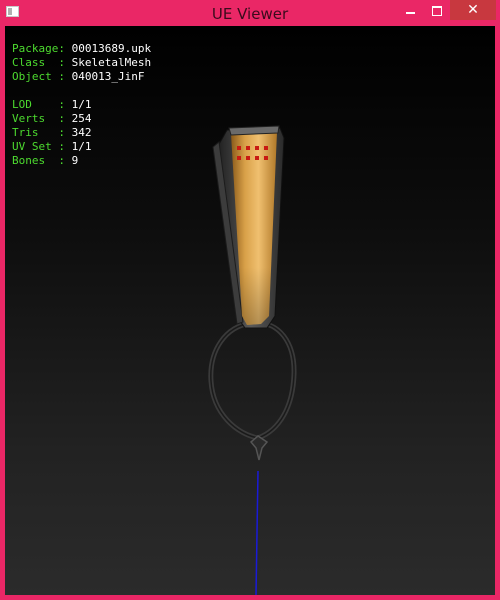 The width and height of the screenshot is (500, 600). I want to click on object-value: 040013_JinF, so click(108, 76).